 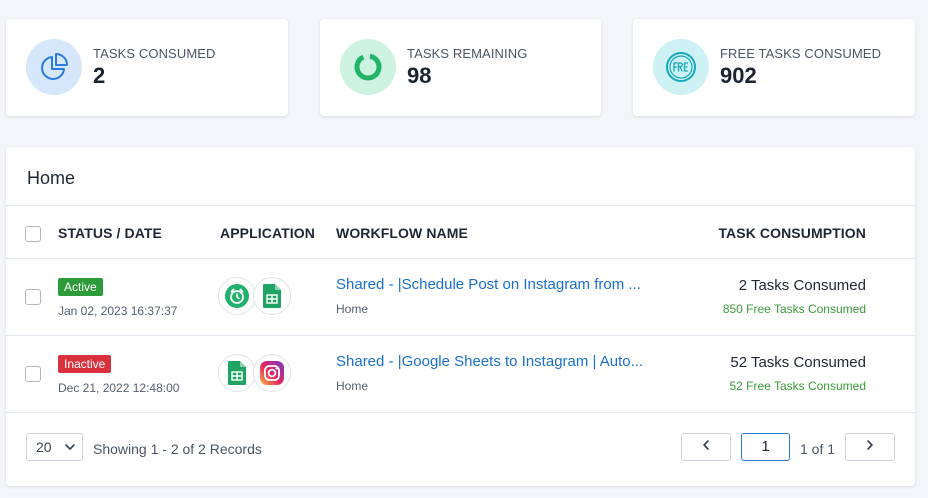 I want to click on page-size-value: 20, so click(x=44, y=447).